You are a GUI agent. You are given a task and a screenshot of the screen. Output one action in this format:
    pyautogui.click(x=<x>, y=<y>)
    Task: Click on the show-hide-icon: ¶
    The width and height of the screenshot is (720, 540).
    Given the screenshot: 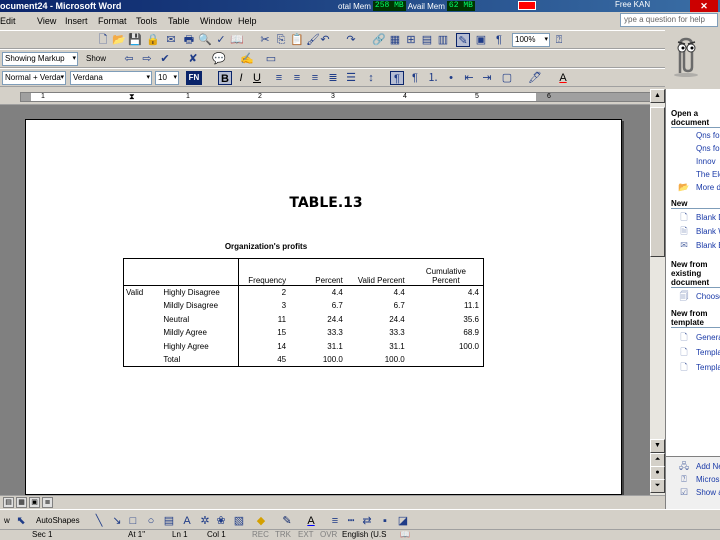 What is the action you would take?
    pyautogui.click(x=499, y=40)
    